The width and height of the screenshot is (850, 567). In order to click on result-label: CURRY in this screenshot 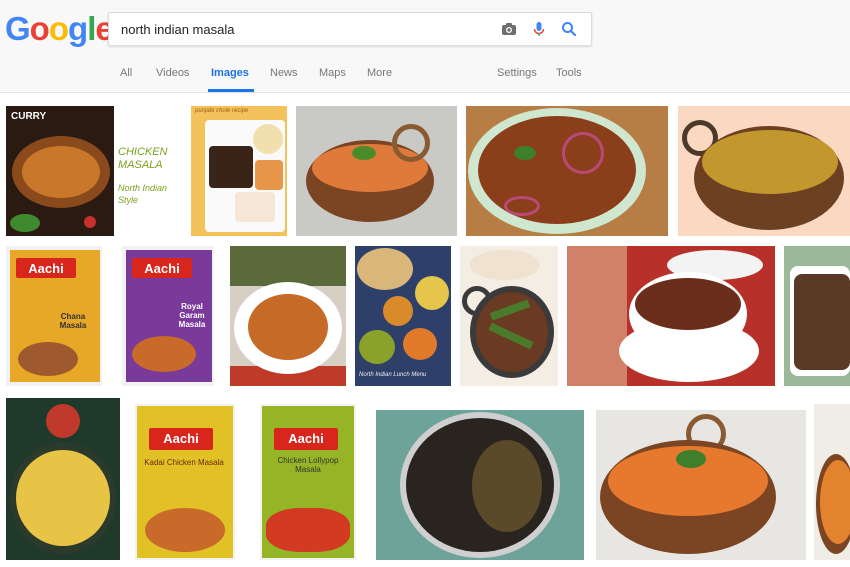, I will do `click(29, 116)`.